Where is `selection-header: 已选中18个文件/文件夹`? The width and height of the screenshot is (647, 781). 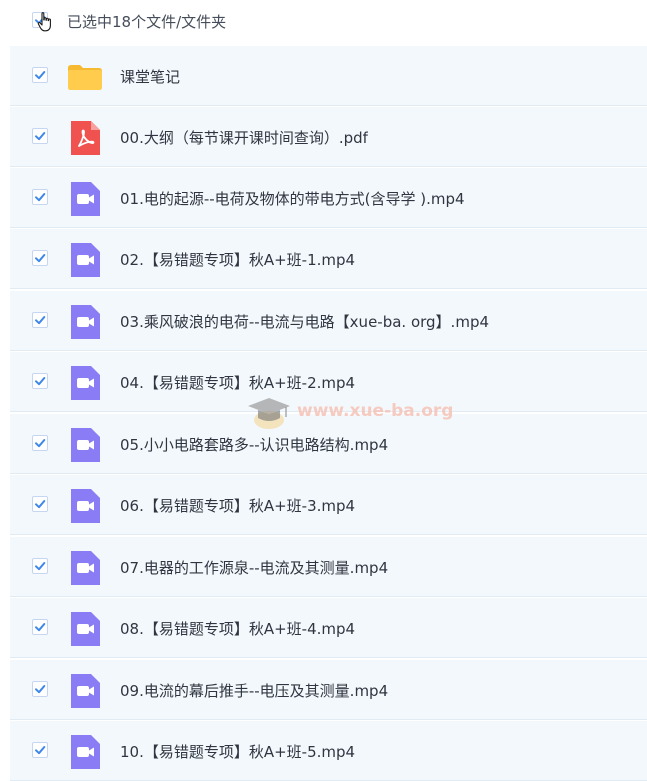
selection-header: 已选中18个文件/文件夹 is located at coordinates (328, 22).